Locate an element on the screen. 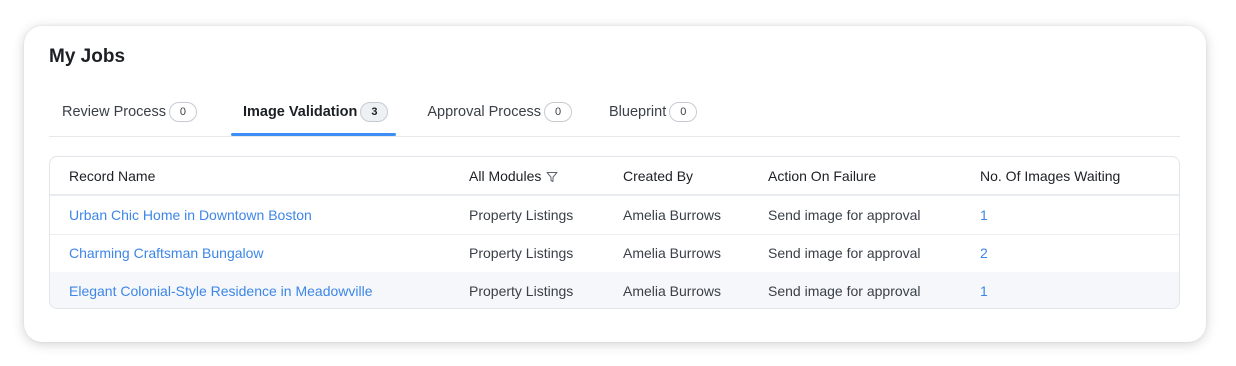 The width and height of the screenshot is (1236, 366). column-header-created-by: Created By is located at coordinates (658, 175).